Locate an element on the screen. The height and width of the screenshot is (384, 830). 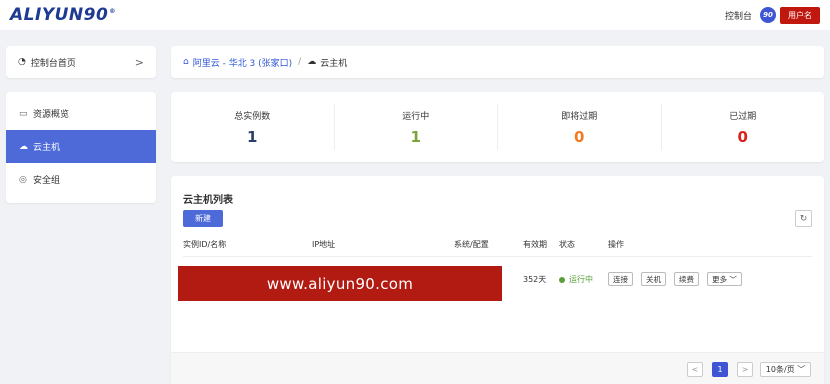
header-divider is located at coordinates (497, 256).